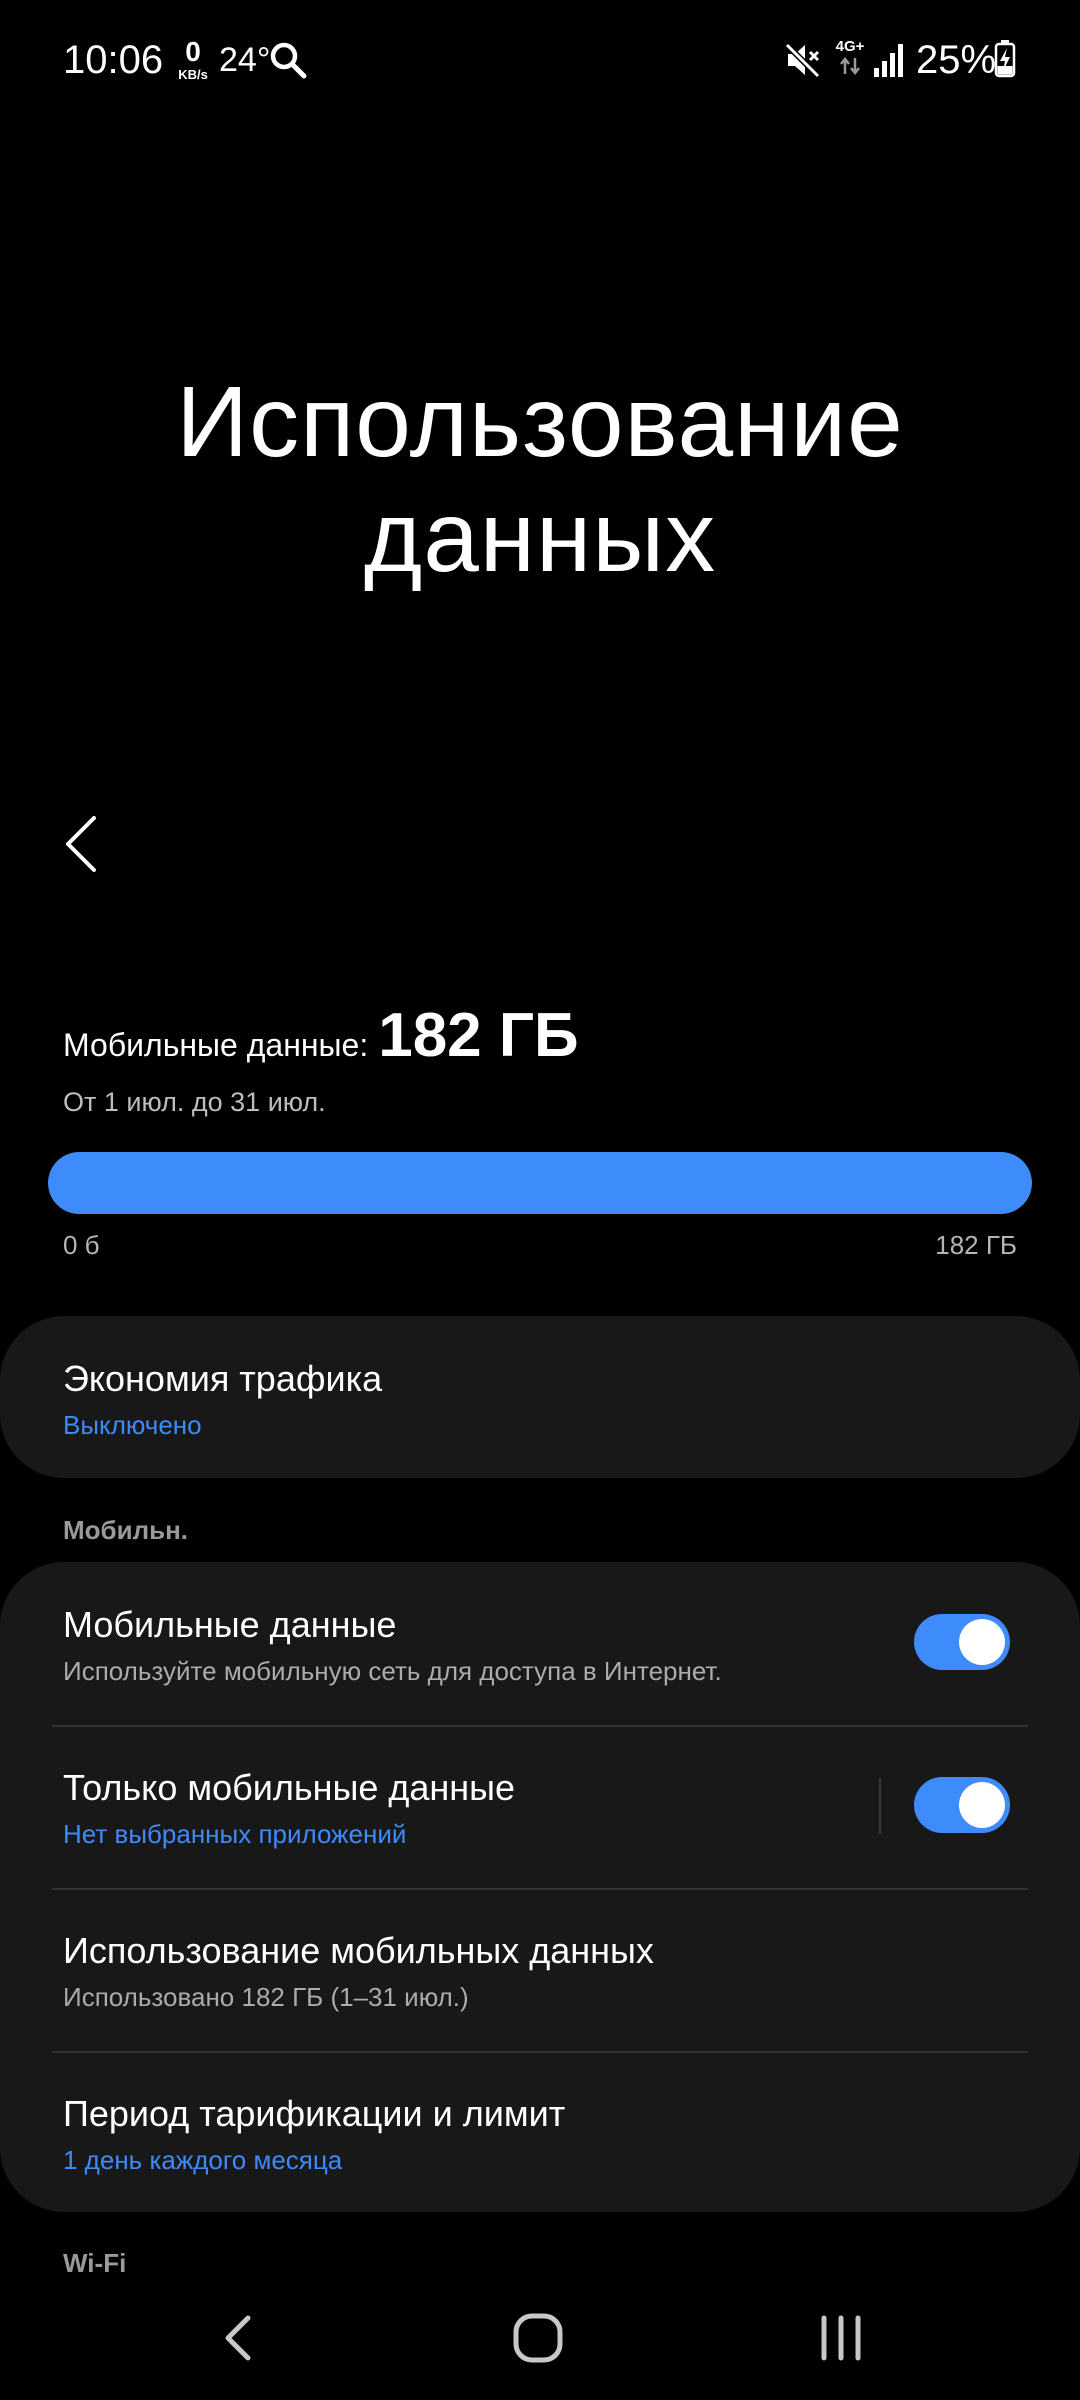 The width and height of the screenshot is (1080, 2400). What do you see at coordinates (238, 2338) in the screenshot?
I see `nav-back-button` at bounding box center [238, 2338].